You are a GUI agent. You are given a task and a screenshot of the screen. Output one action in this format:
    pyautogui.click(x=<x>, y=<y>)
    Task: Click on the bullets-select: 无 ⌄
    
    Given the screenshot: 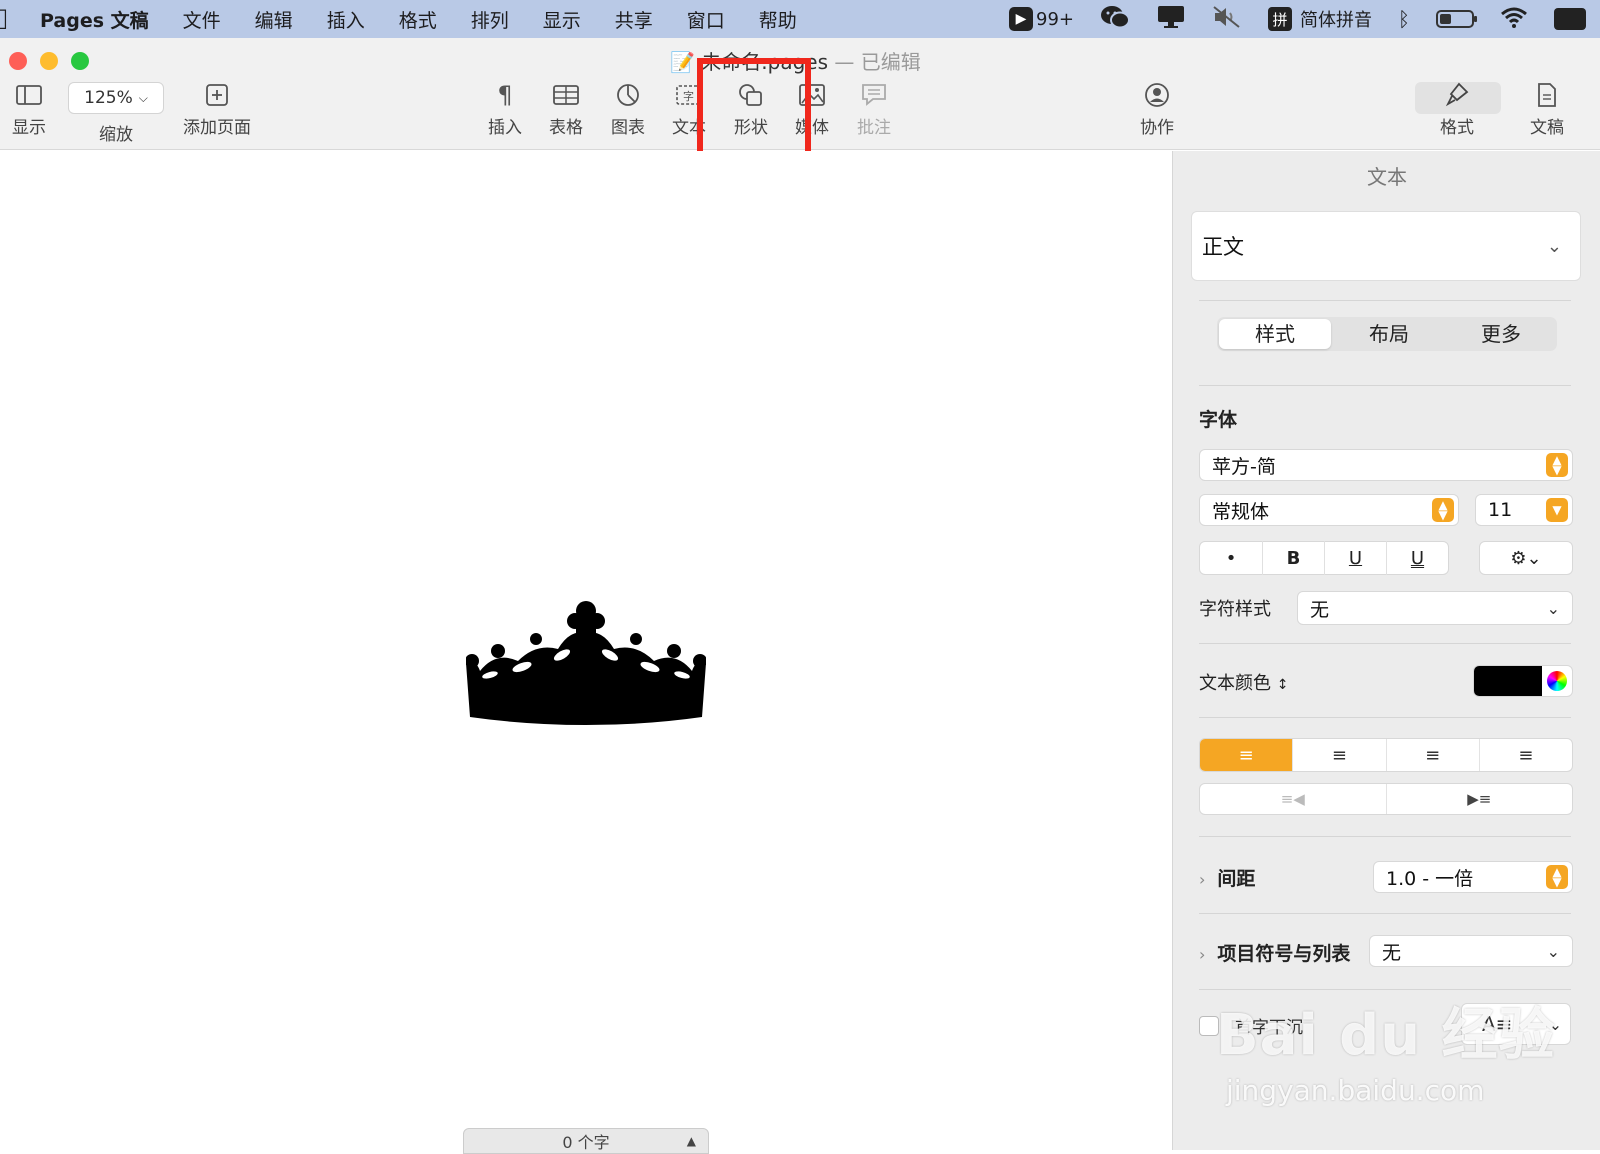 What is the action you would take?
    pyautogui.click(x=1471, y=951)
    